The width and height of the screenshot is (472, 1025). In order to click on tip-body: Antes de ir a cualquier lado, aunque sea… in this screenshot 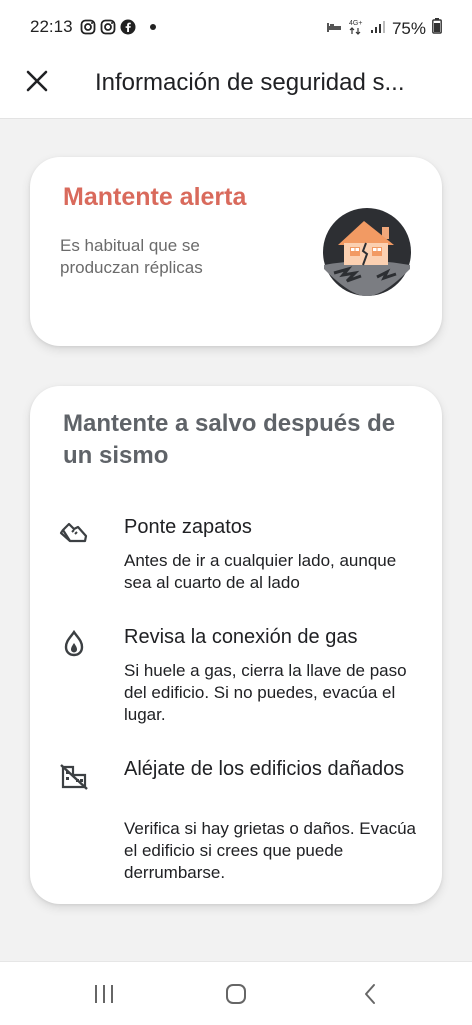, I will do `click(260, 571)`.